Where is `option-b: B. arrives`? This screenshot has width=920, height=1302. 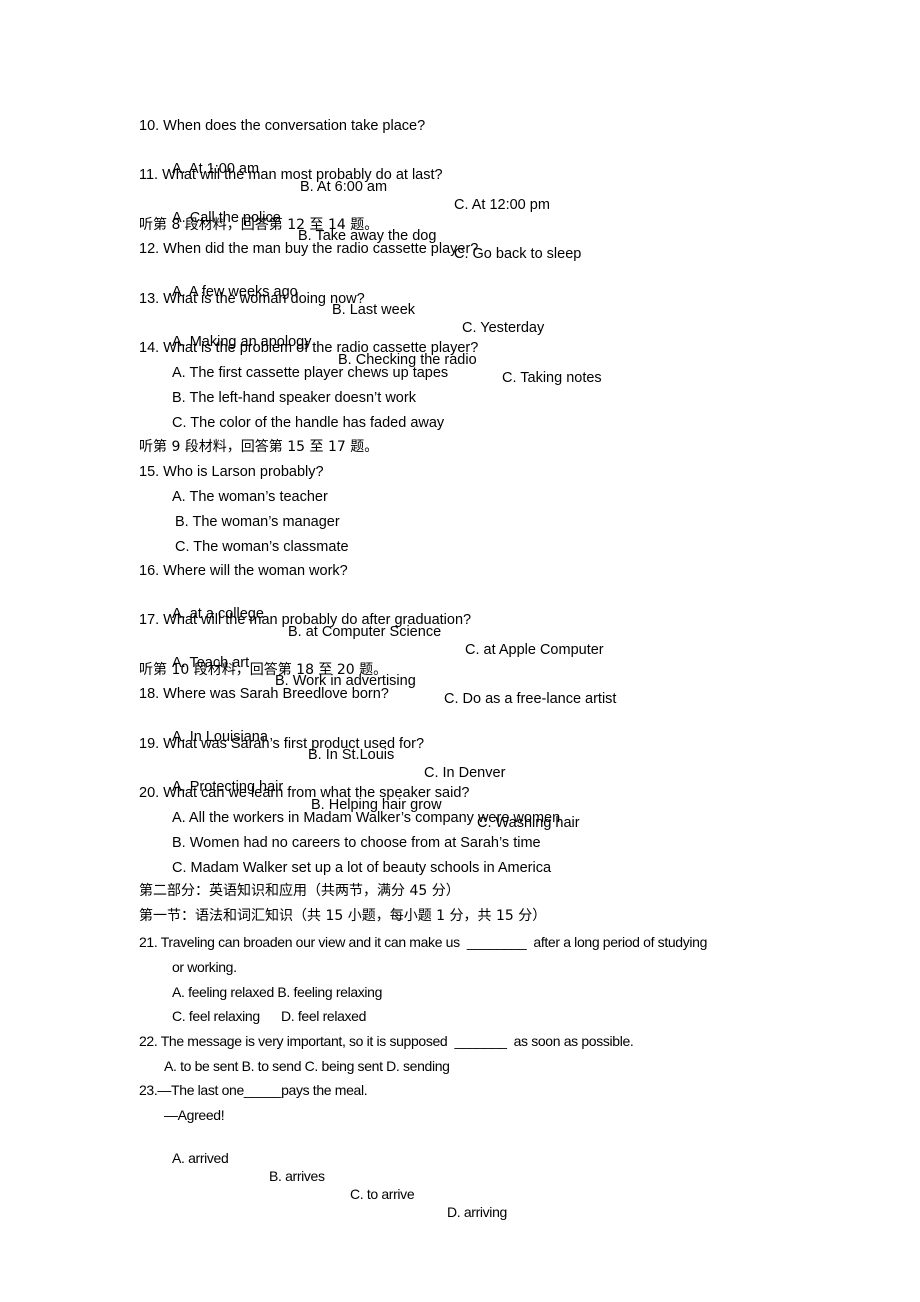 option-b: B. arrives is located at coordinates (297, 1176).